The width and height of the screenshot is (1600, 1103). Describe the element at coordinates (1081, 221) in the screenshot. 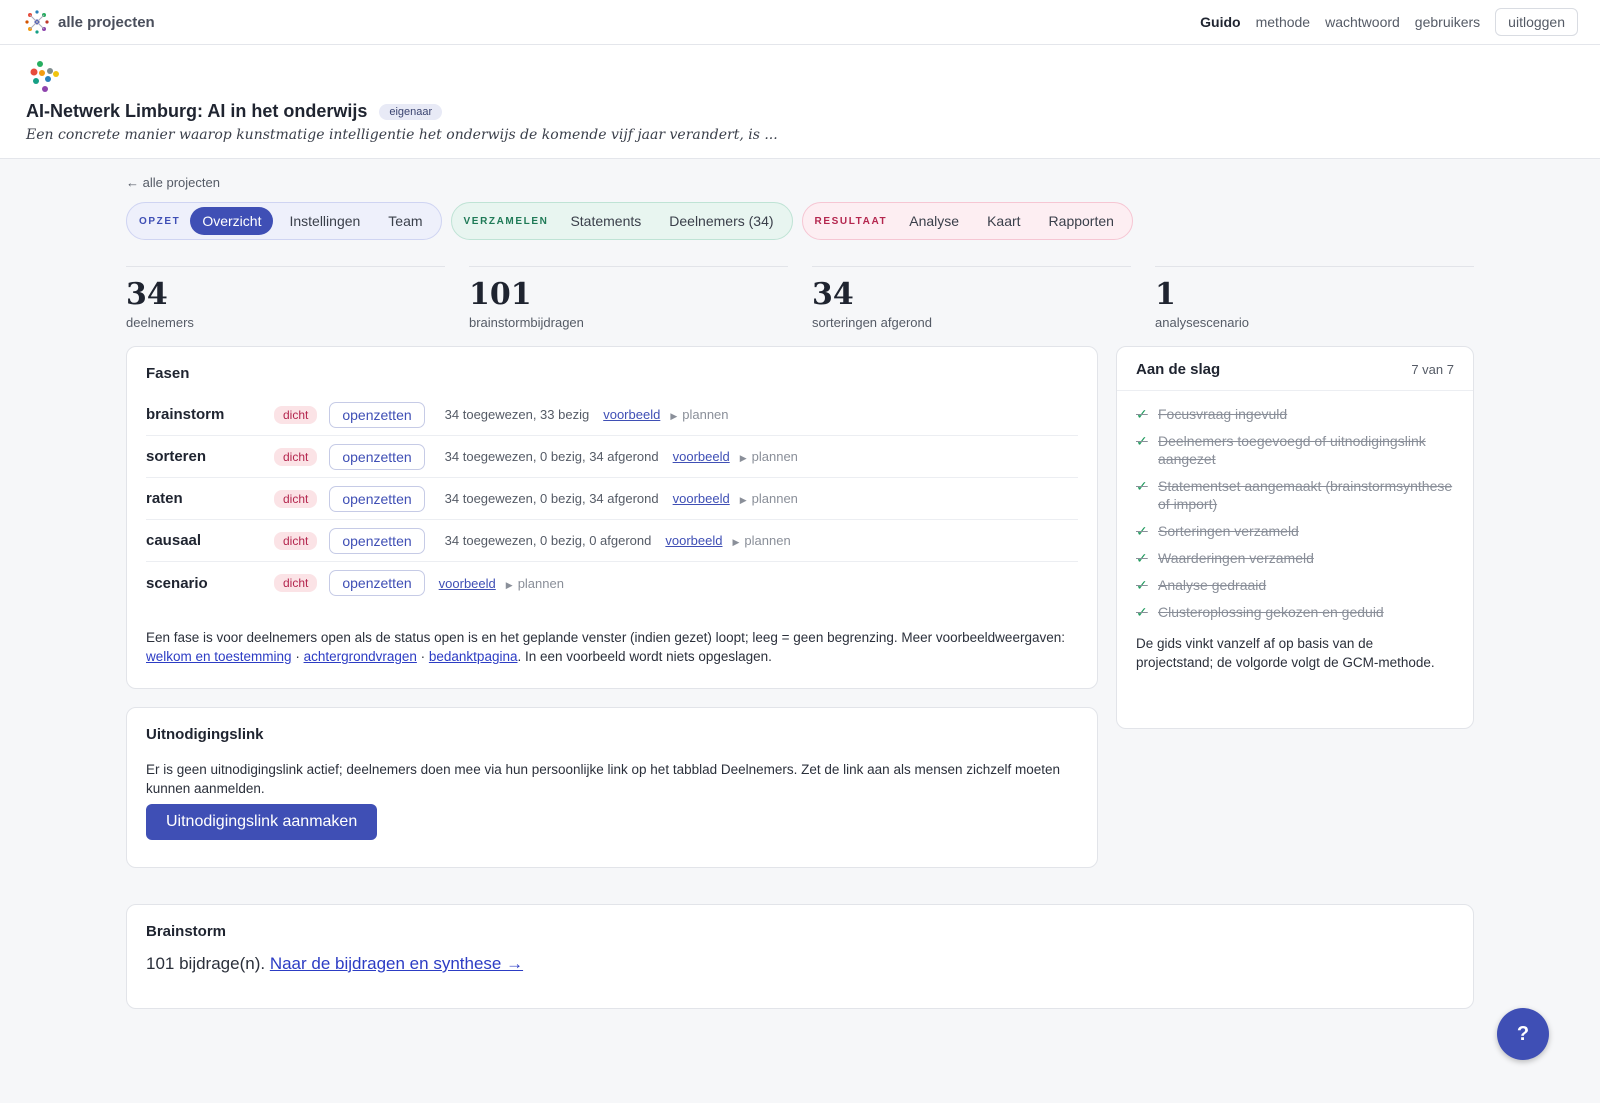

I see `tab-rapporten: Rapporten` at that location.